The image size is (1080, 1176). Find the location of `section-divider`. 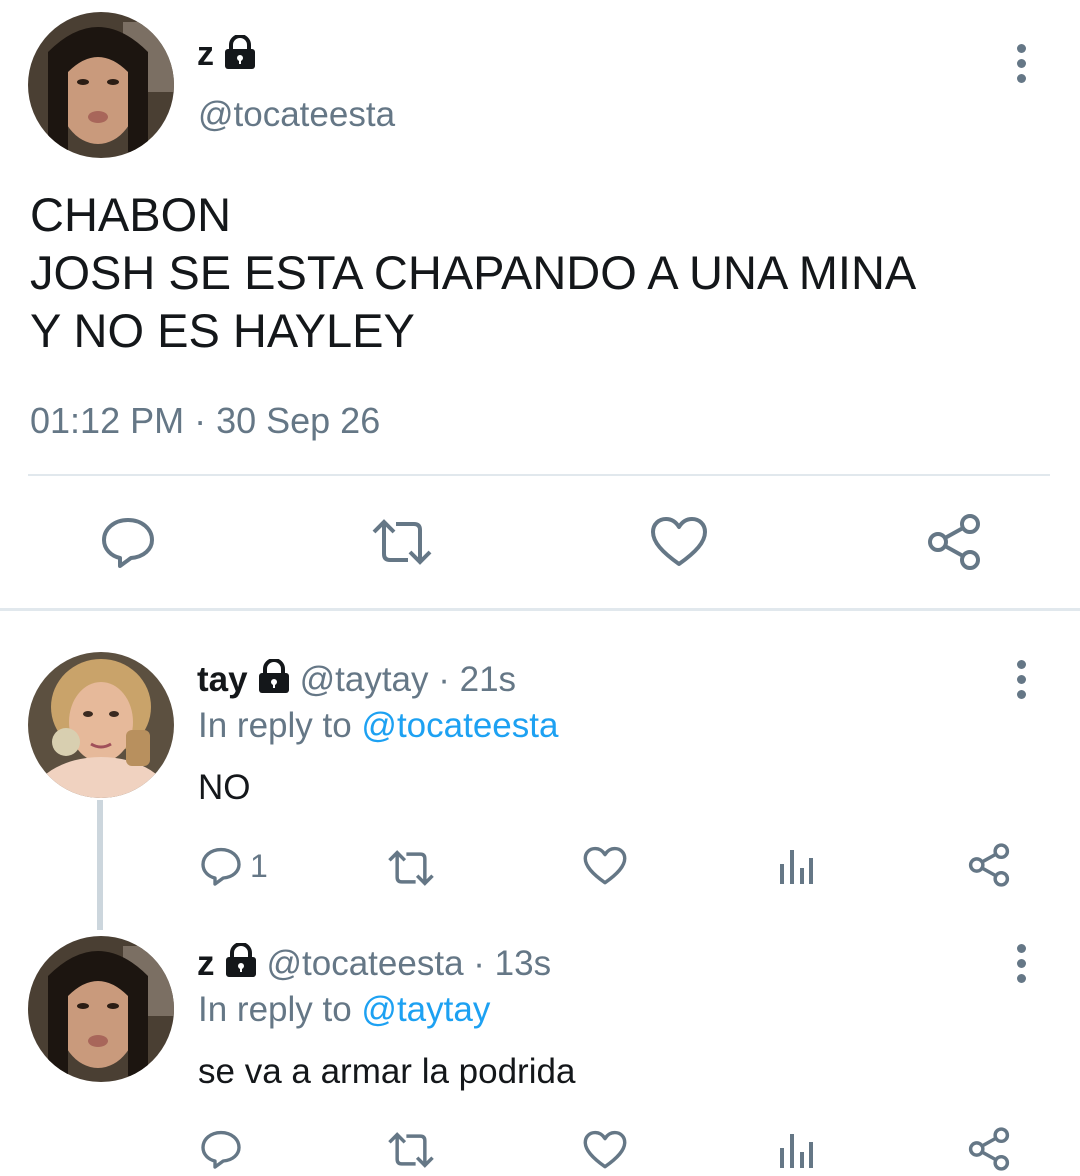

section-divider is located at coordinates (540, 609).